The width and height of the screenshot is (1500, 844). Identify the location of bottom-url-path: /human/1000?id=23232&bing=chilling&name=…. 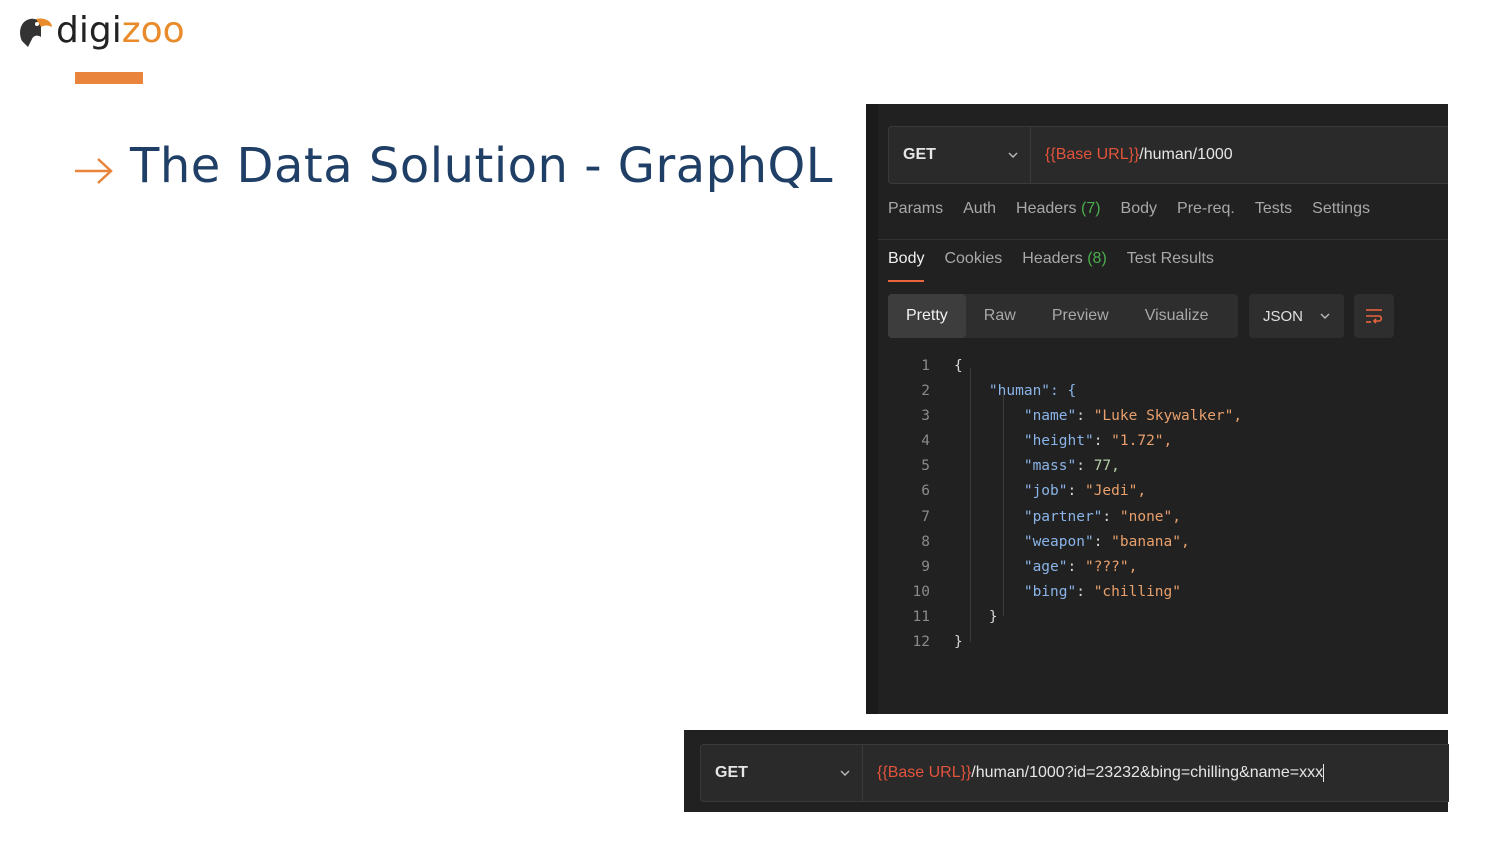
(1147, 772).